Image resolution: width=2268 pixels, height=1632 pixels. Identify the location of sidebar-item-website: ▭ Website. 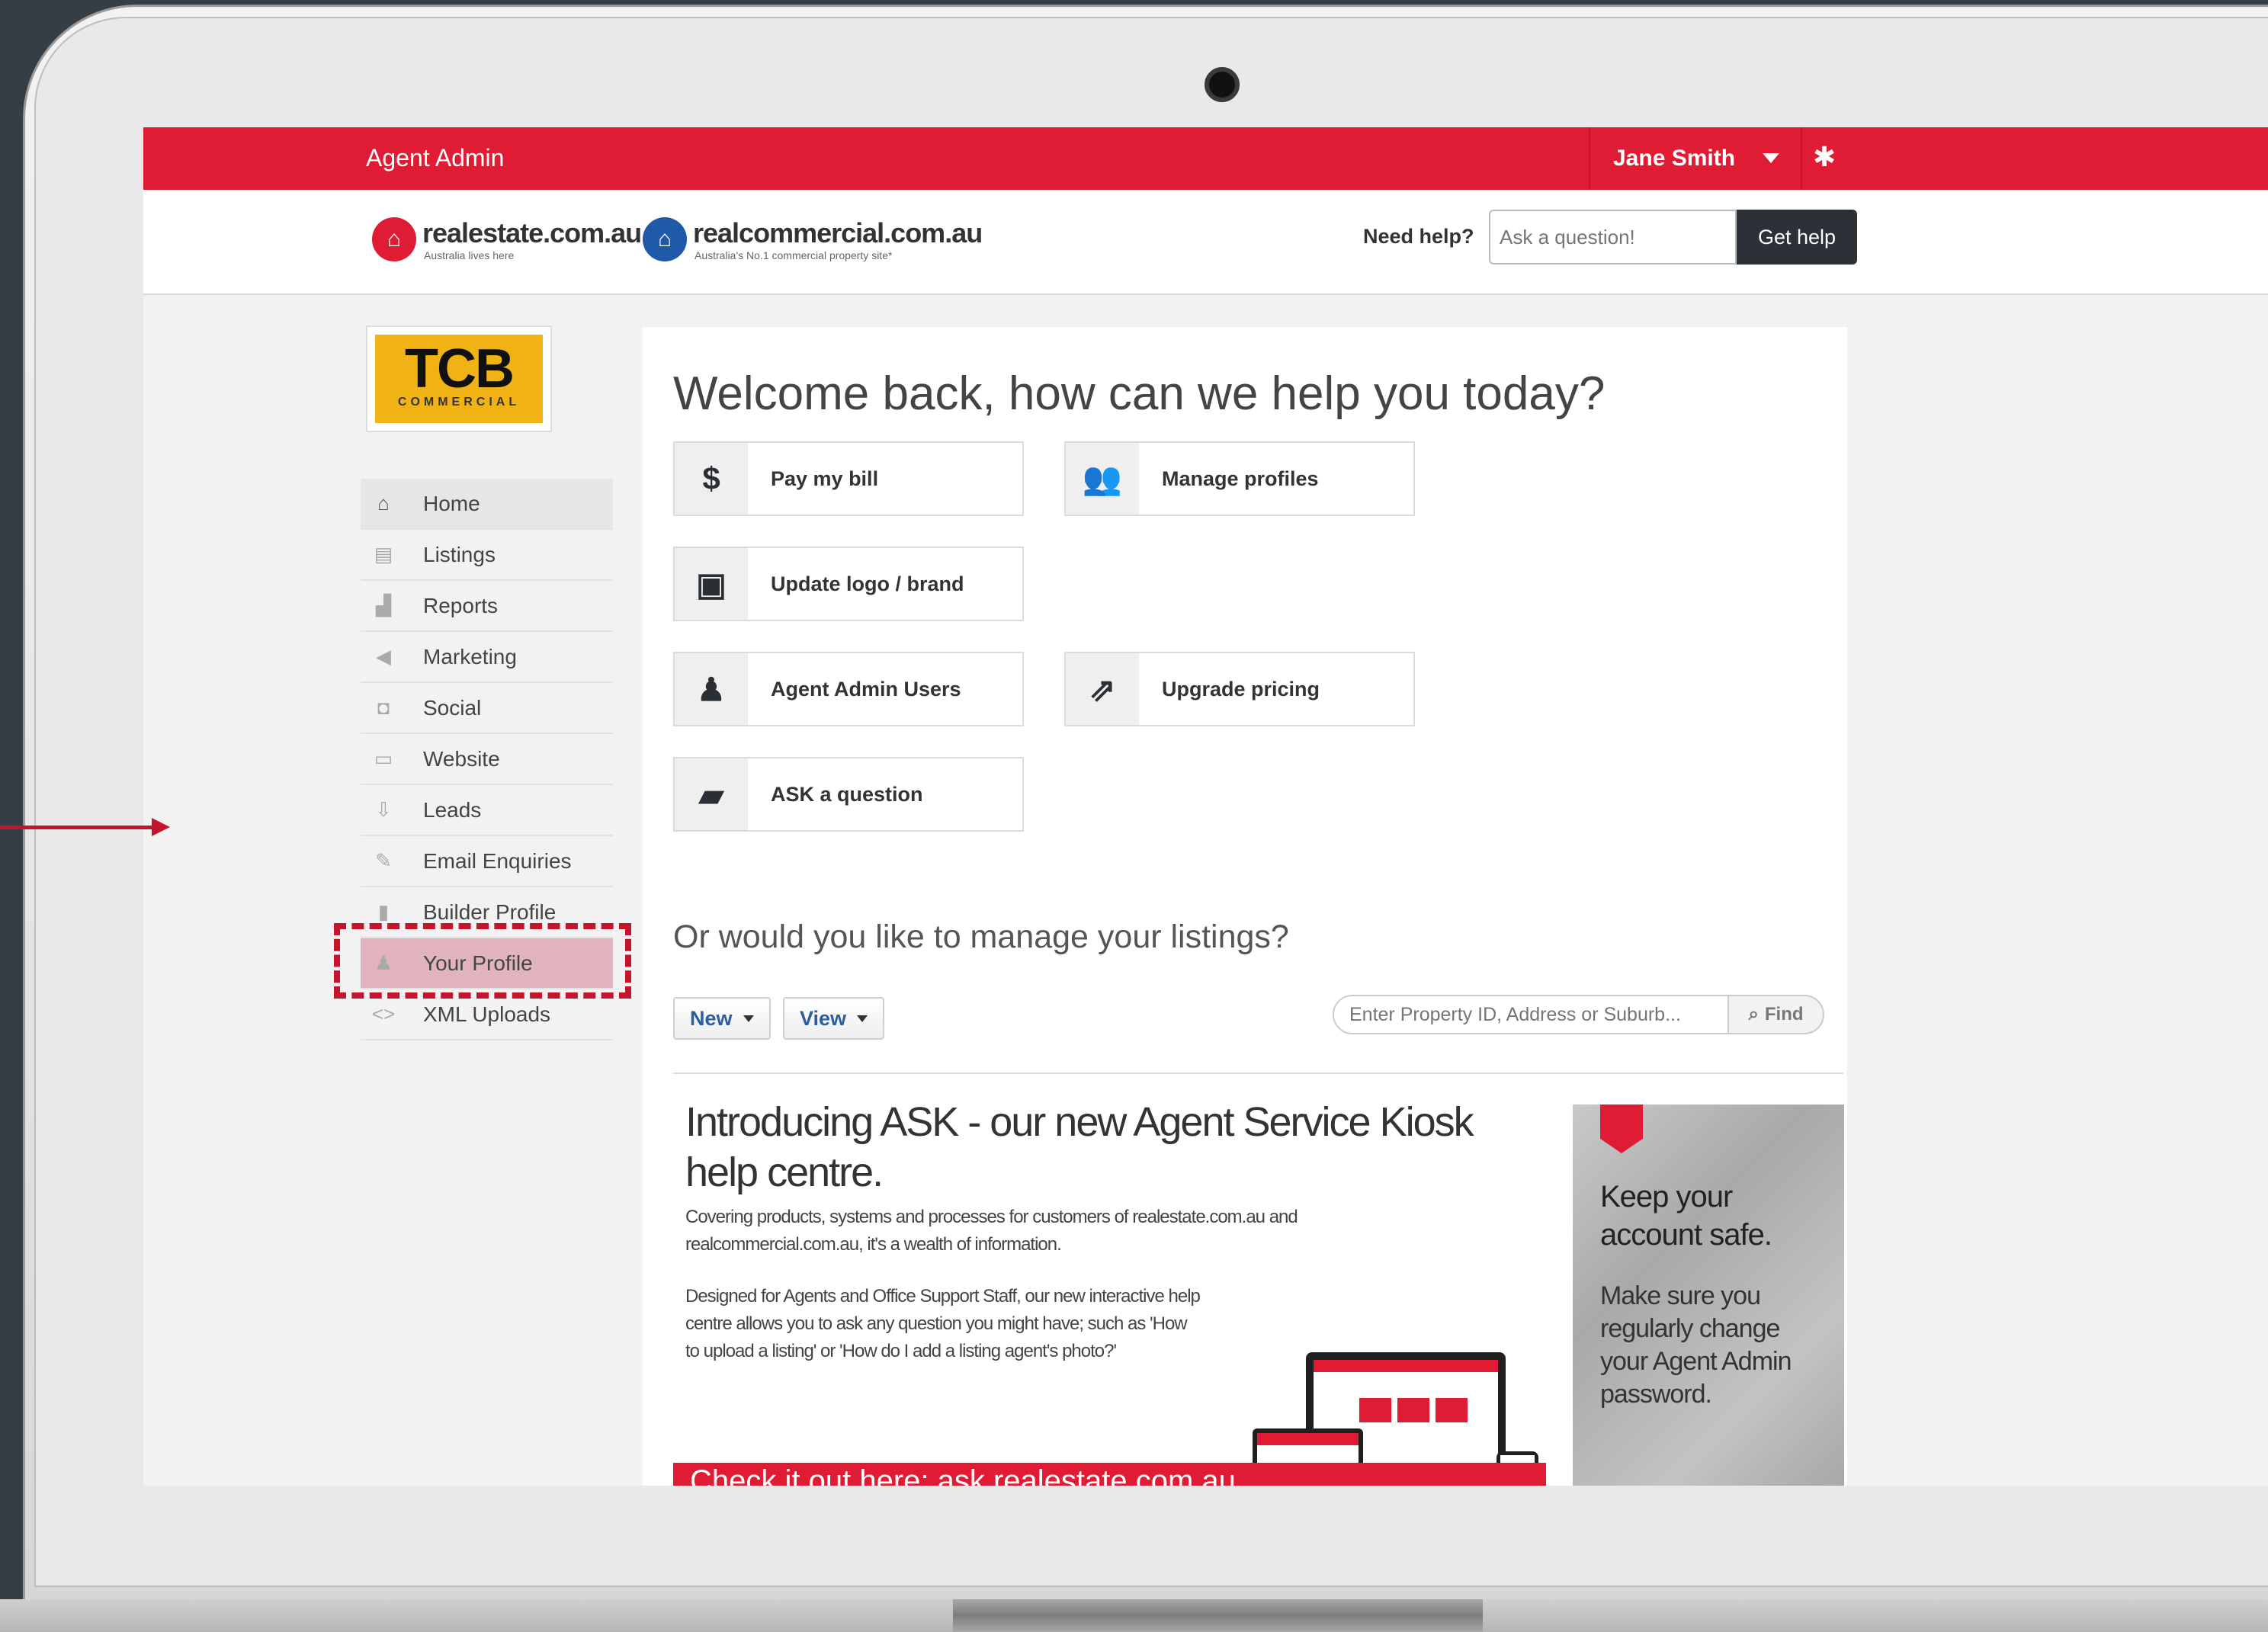
(487, 759).